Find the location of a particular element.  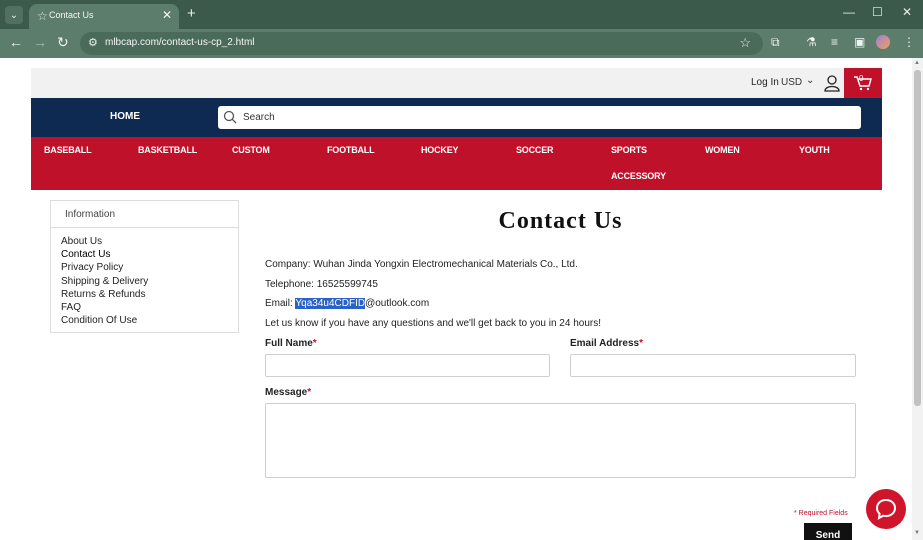

nav-category-soccer: SOCCER is located at coordinates (535, 150).